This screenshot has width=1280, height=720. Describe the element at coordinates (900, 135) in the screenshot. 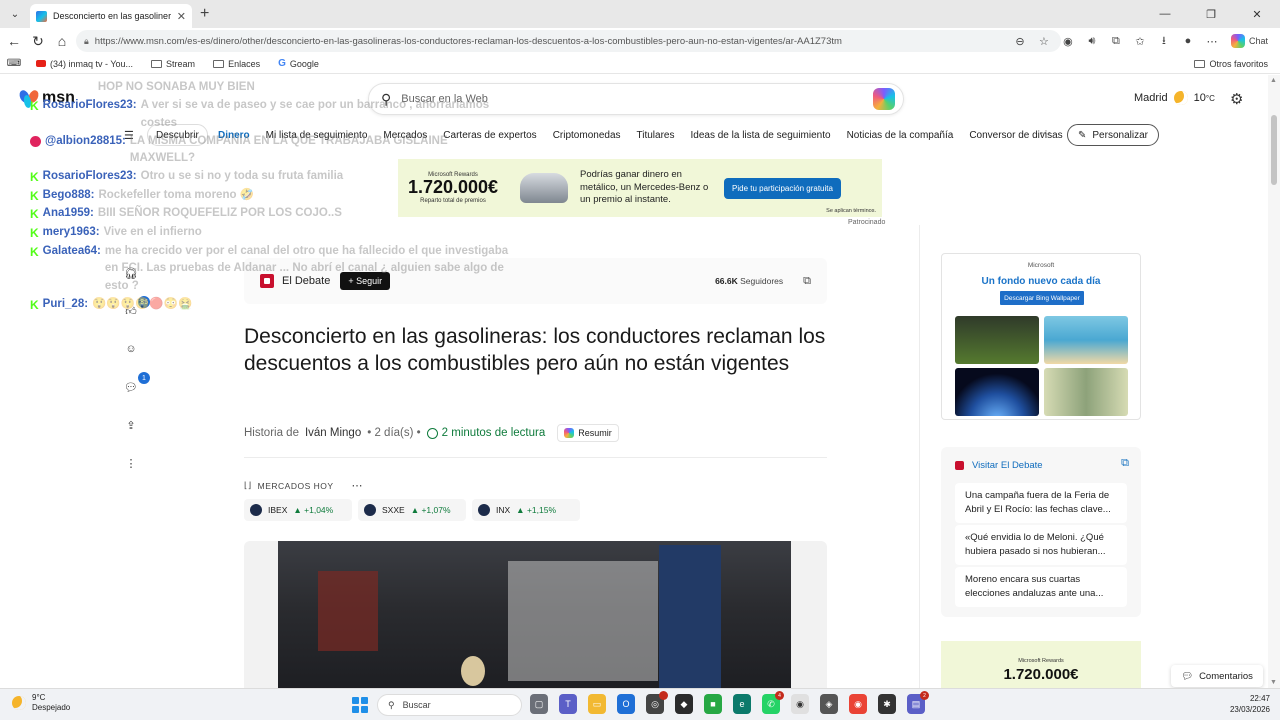

I see `nav-item-company-news: Noticias de la compañía` at that location.